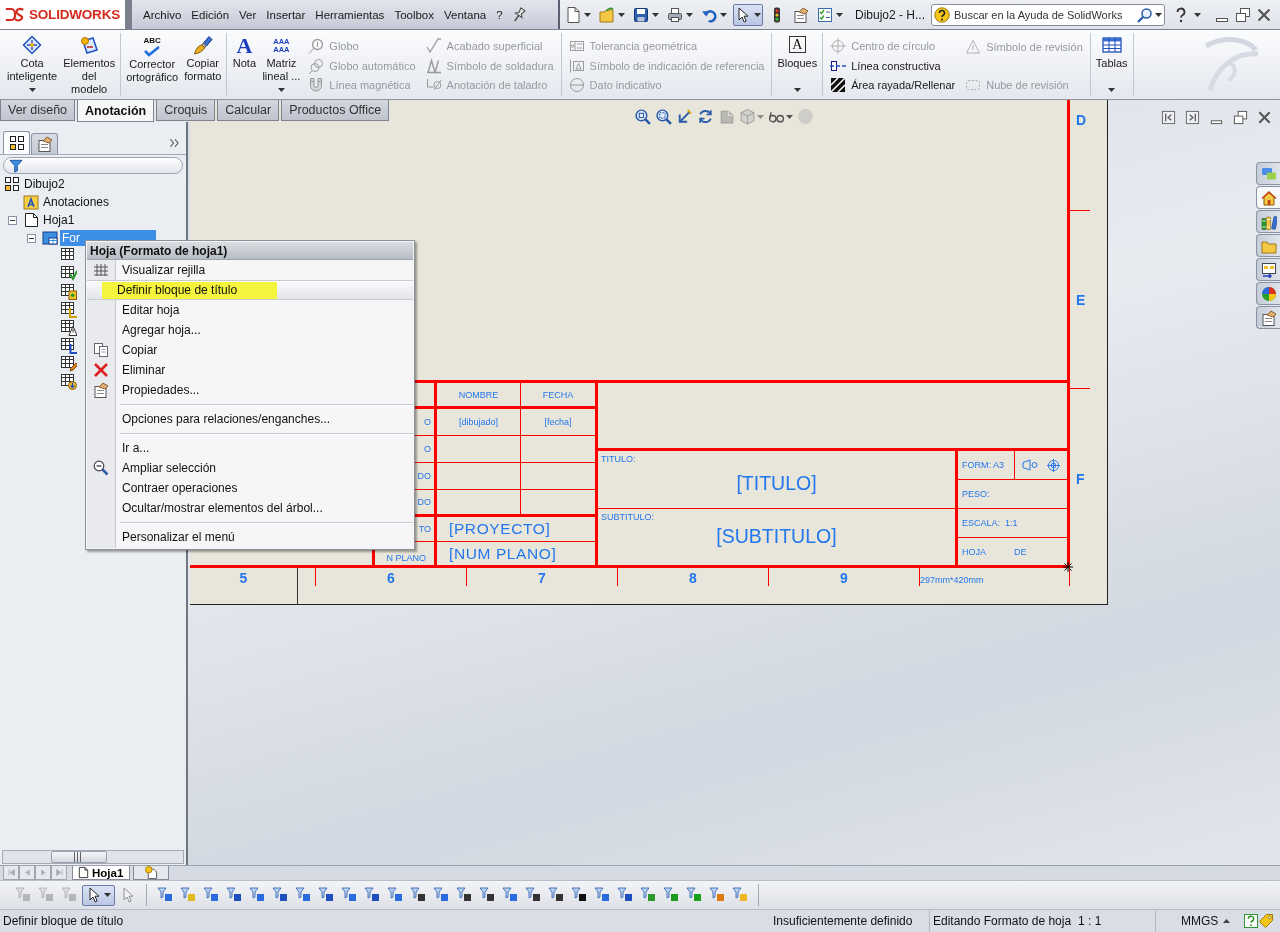 The image size is (1280, 932). Describe the element at coordinates (250, 370) in the screenshot. I see `menu-item: Eliminar` at that location.